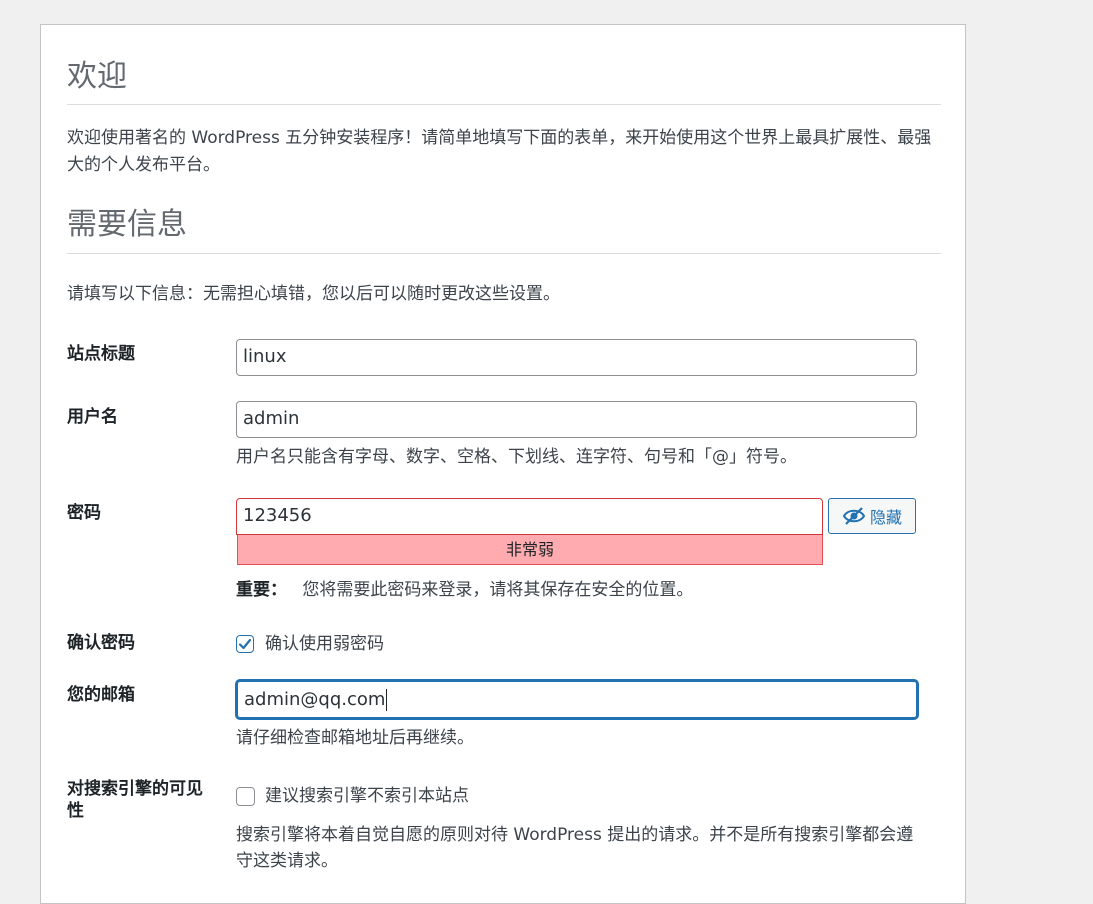 This screenshot has width=1093, height=904. What do you see at coordinates (504, 82) in the screenshot?
I see `welcome-heading: 欢迎` at bounding box center [504, 82].